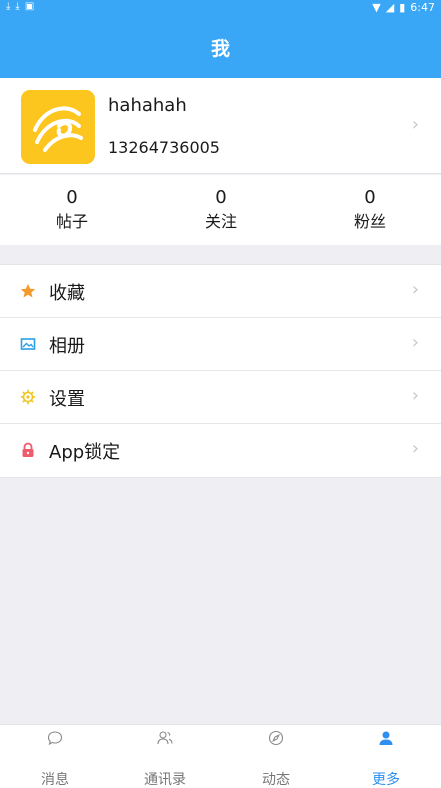  Describe the element at coordinates (55, 756) in the screenshot. I see `tab-messages: 消息` at that location.